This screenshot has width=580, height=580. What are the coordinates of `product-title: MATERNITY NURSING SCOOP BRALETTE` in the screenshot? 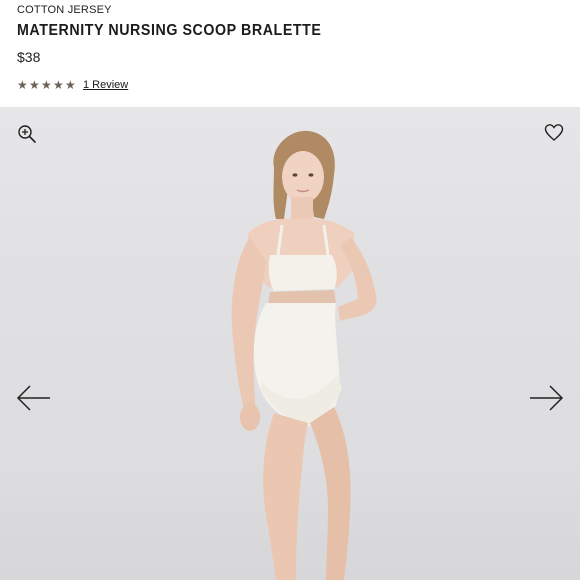 It's located at (169, 30).